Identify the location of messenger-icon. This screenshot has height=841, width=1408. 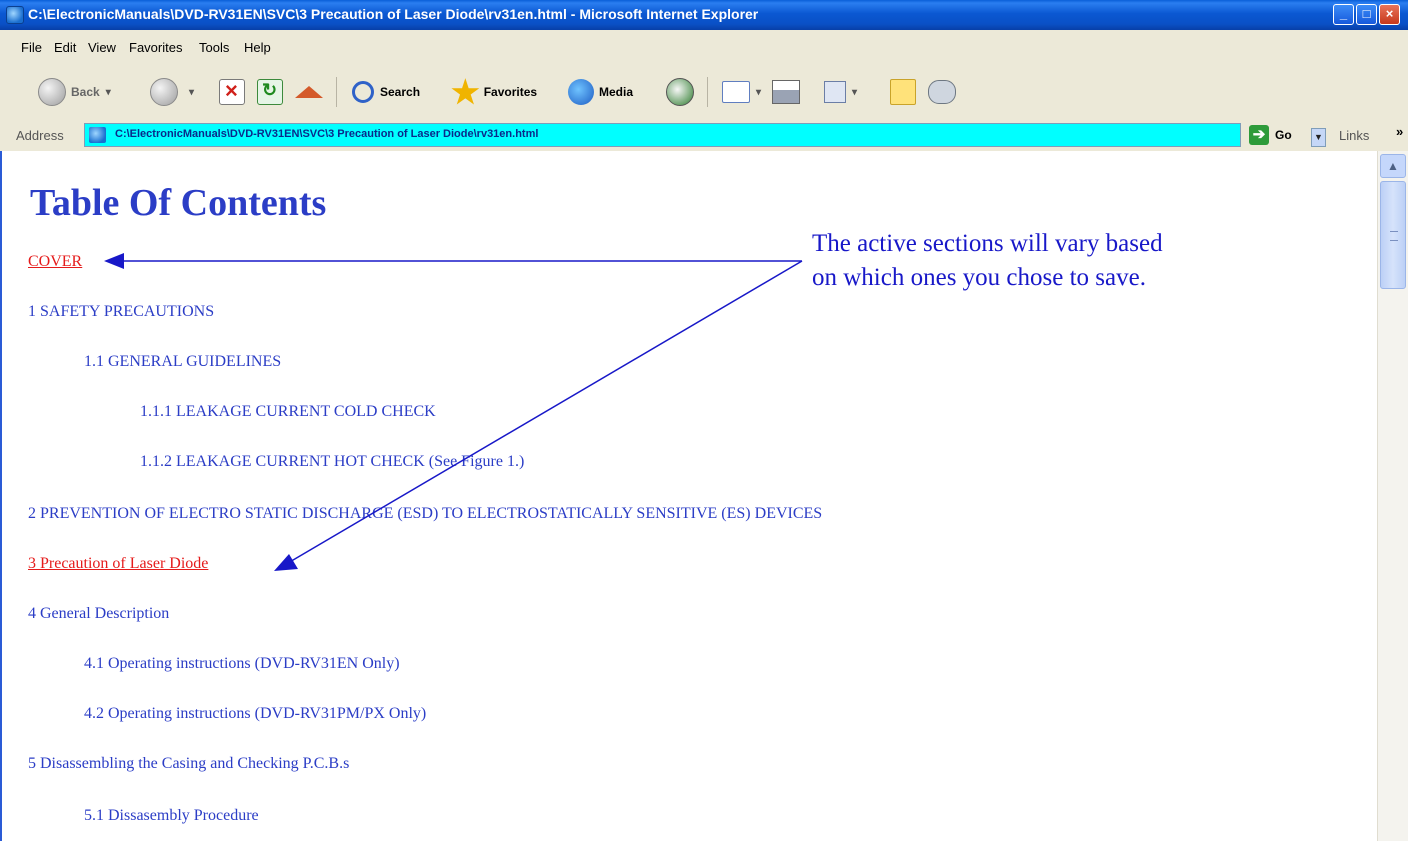
(942, 92).